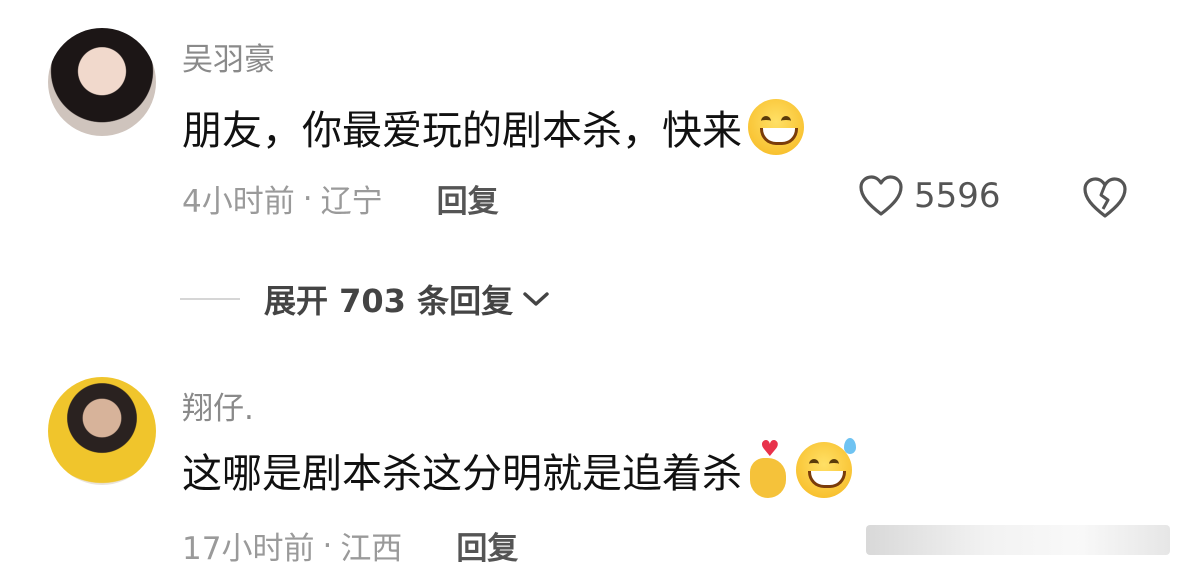  Describe the element at coordinates (826, 468) in the screenshot. I see `grimace-sweat-emoji-icon` at that location.